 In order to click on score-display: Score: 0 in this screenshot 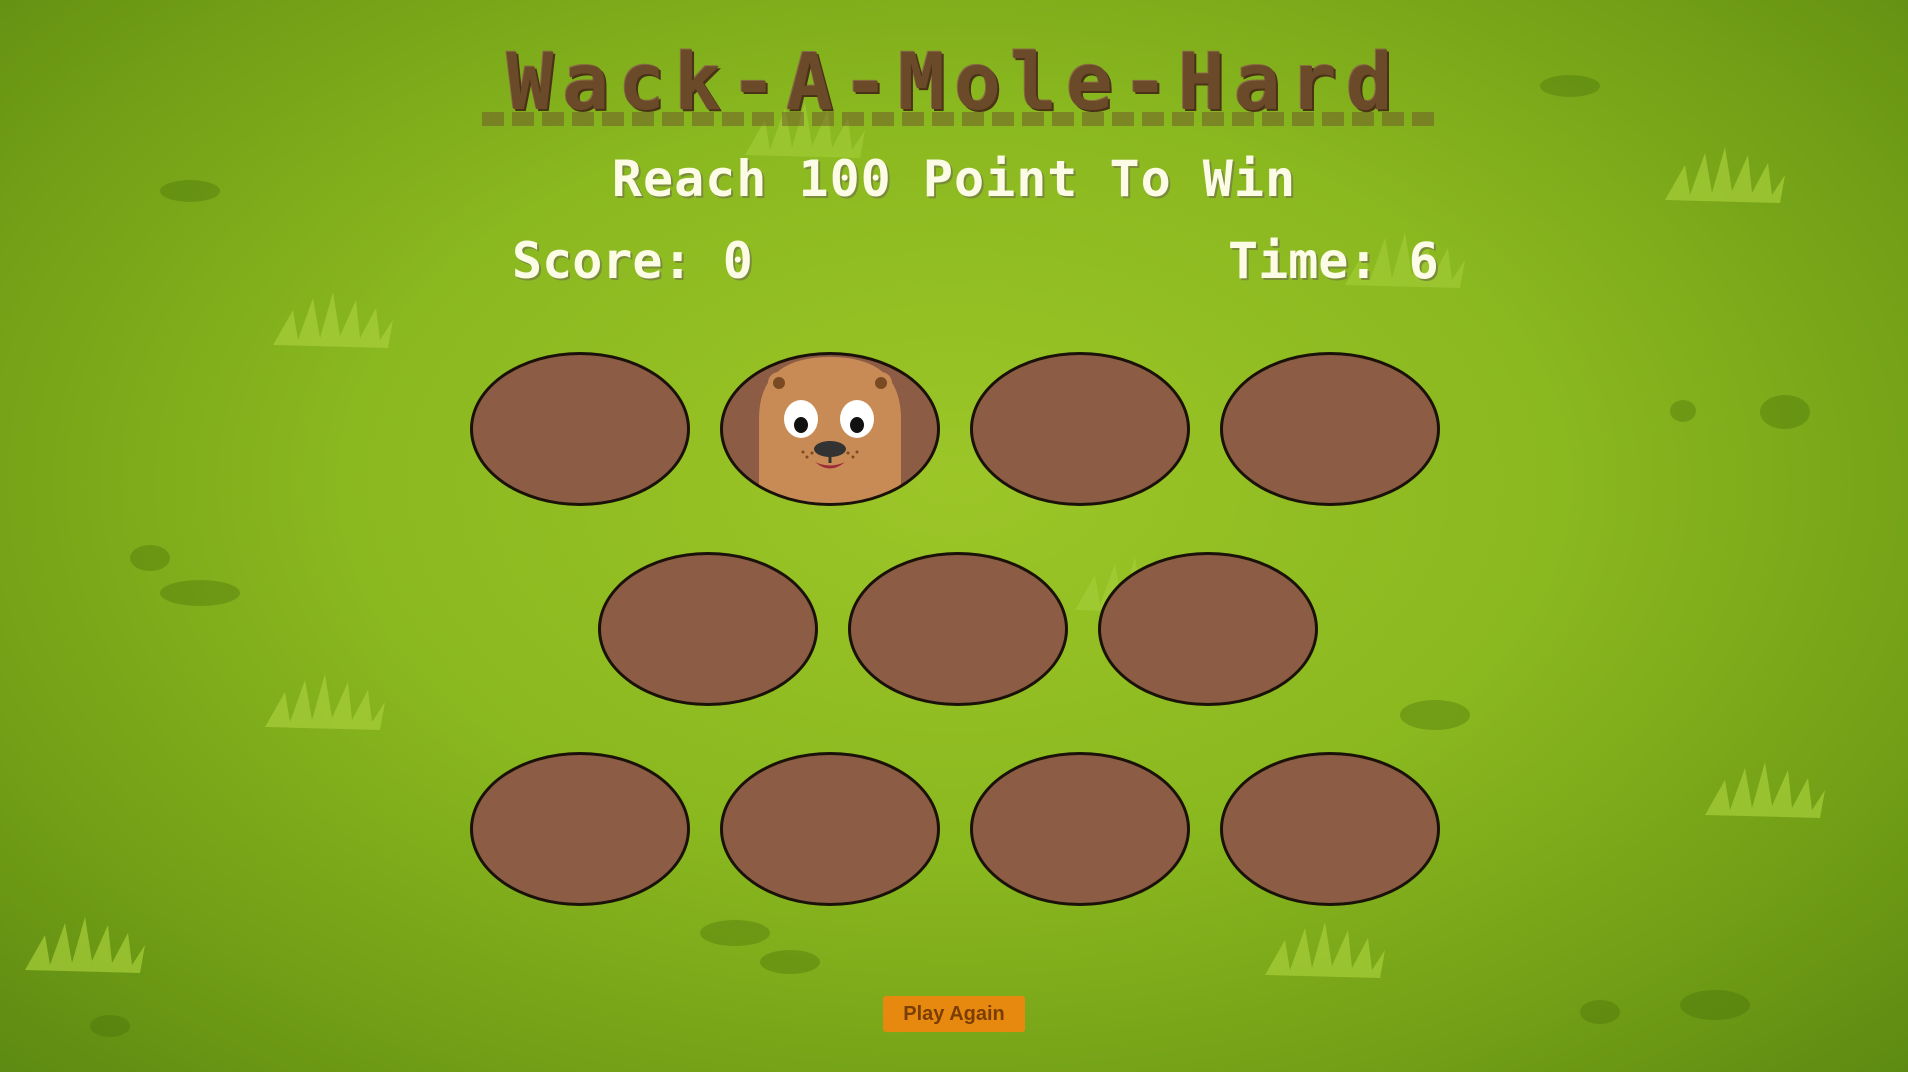, I will do `click(632, 261)`.